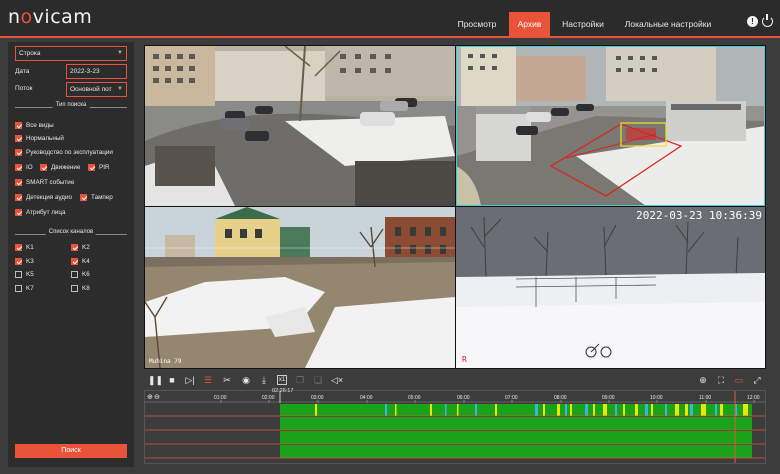  Describe the element at coordinates (91, 167) in the screenshot. I see `checkbox-pir` at that location.